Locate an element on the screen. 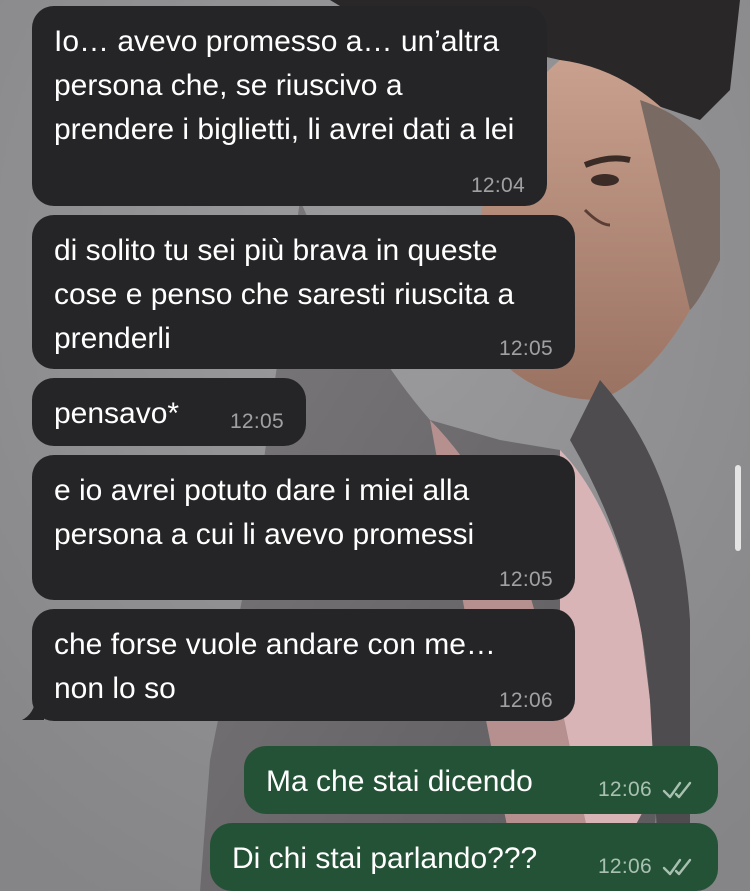 This screenshot has width=750, height=891. incoming-message: pensavo* 12:05 is located at coordinates (169, 412).